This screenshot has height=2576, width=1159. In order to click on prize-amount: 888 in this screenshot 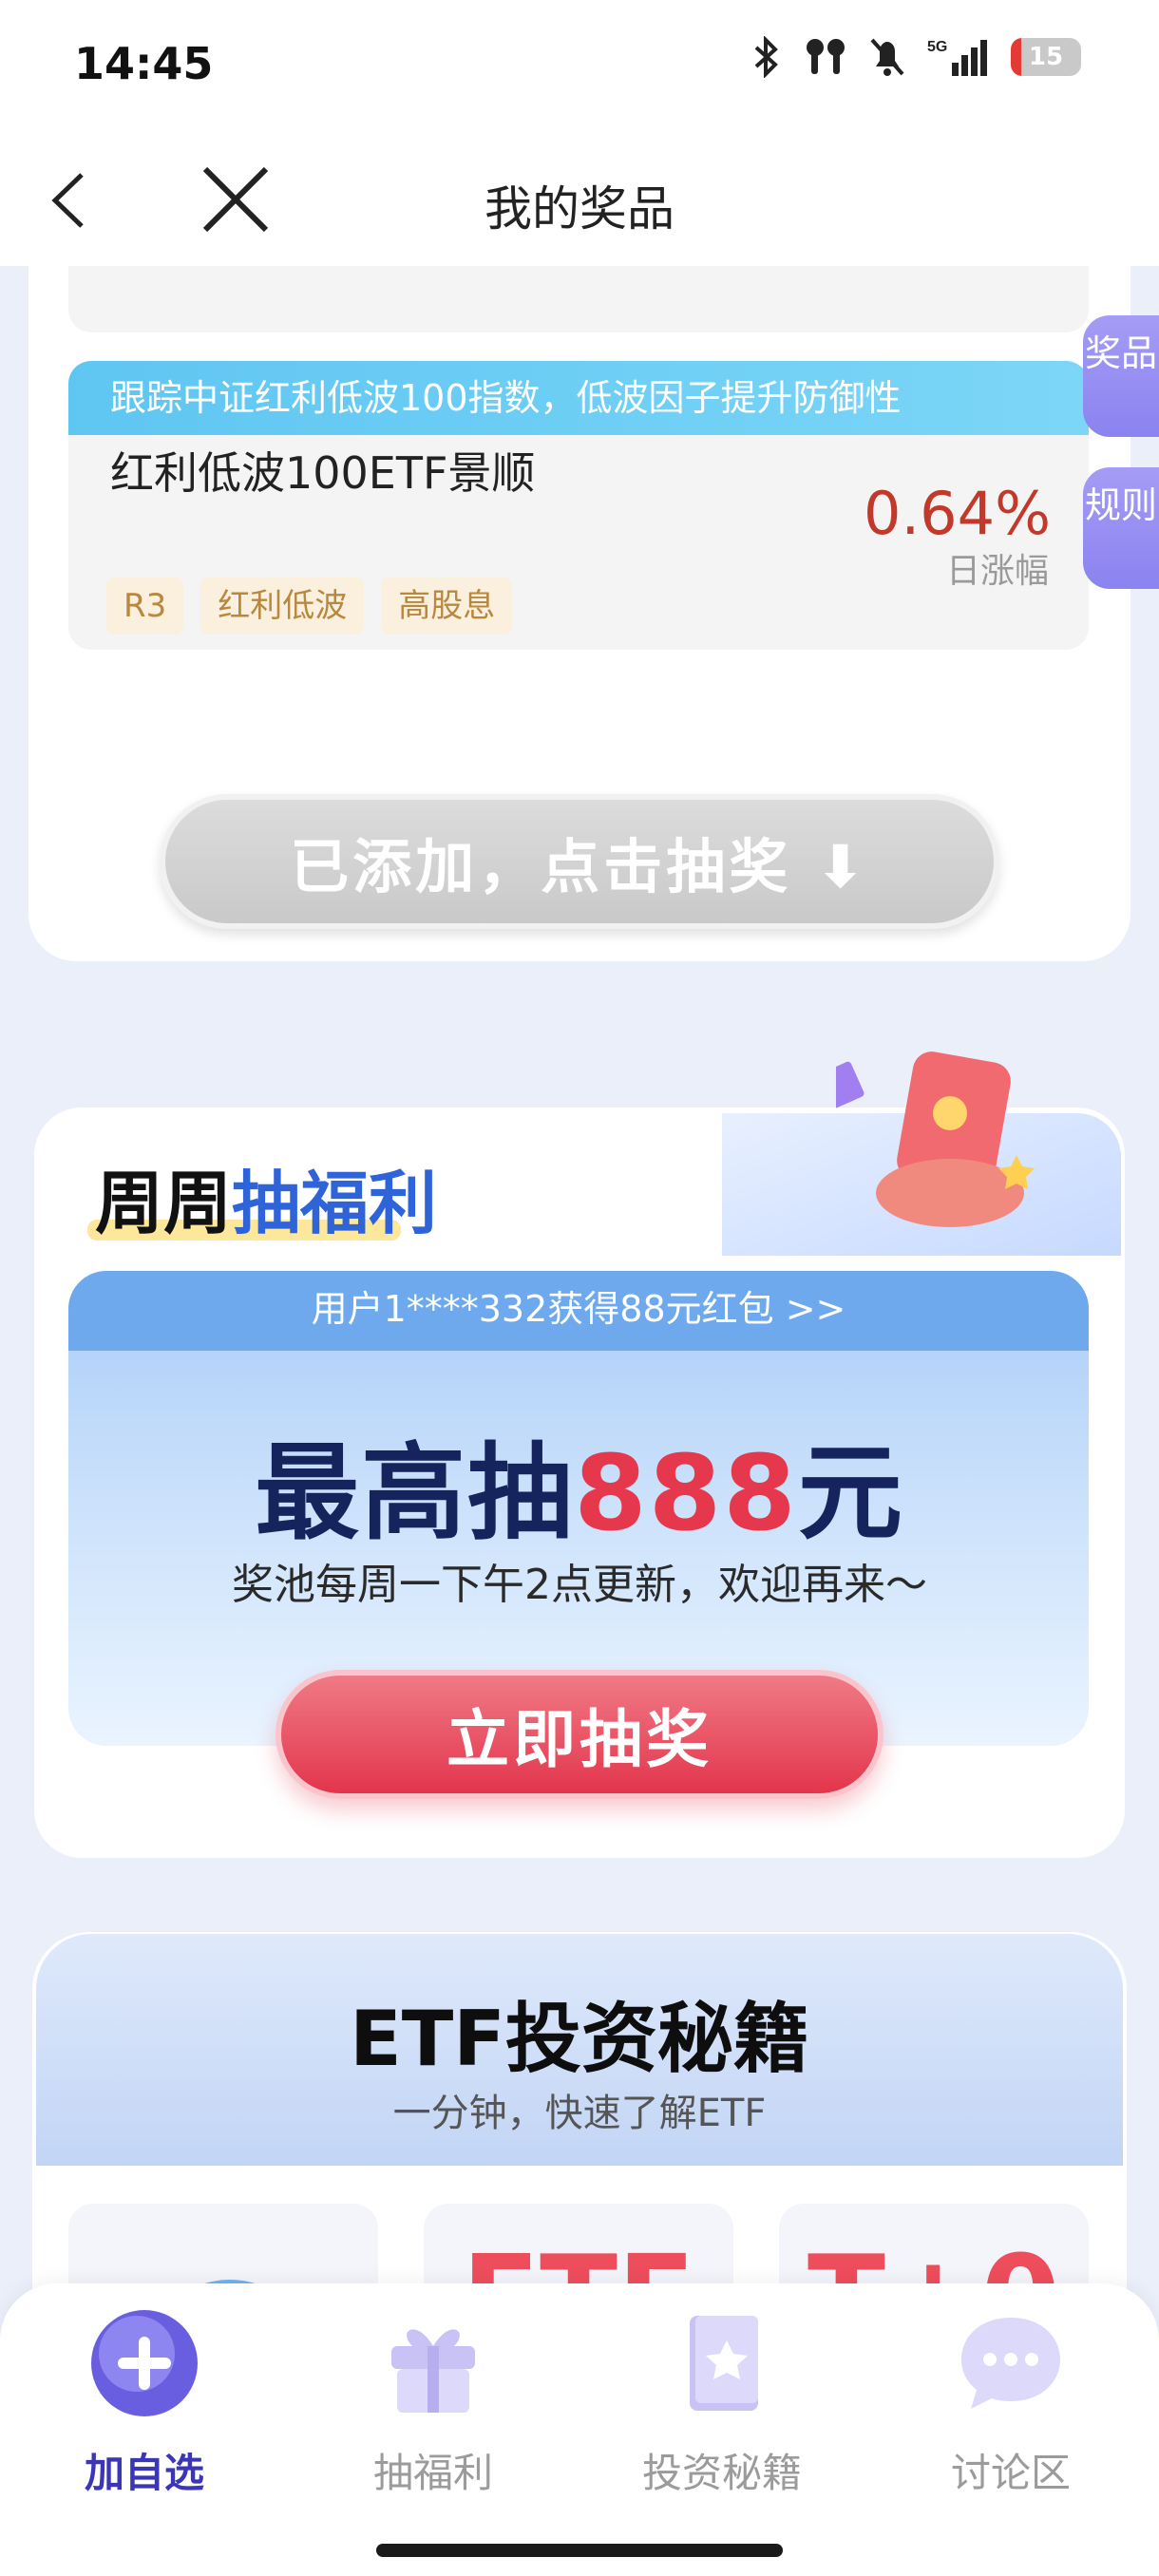, I will do `click(686, 1493)`.